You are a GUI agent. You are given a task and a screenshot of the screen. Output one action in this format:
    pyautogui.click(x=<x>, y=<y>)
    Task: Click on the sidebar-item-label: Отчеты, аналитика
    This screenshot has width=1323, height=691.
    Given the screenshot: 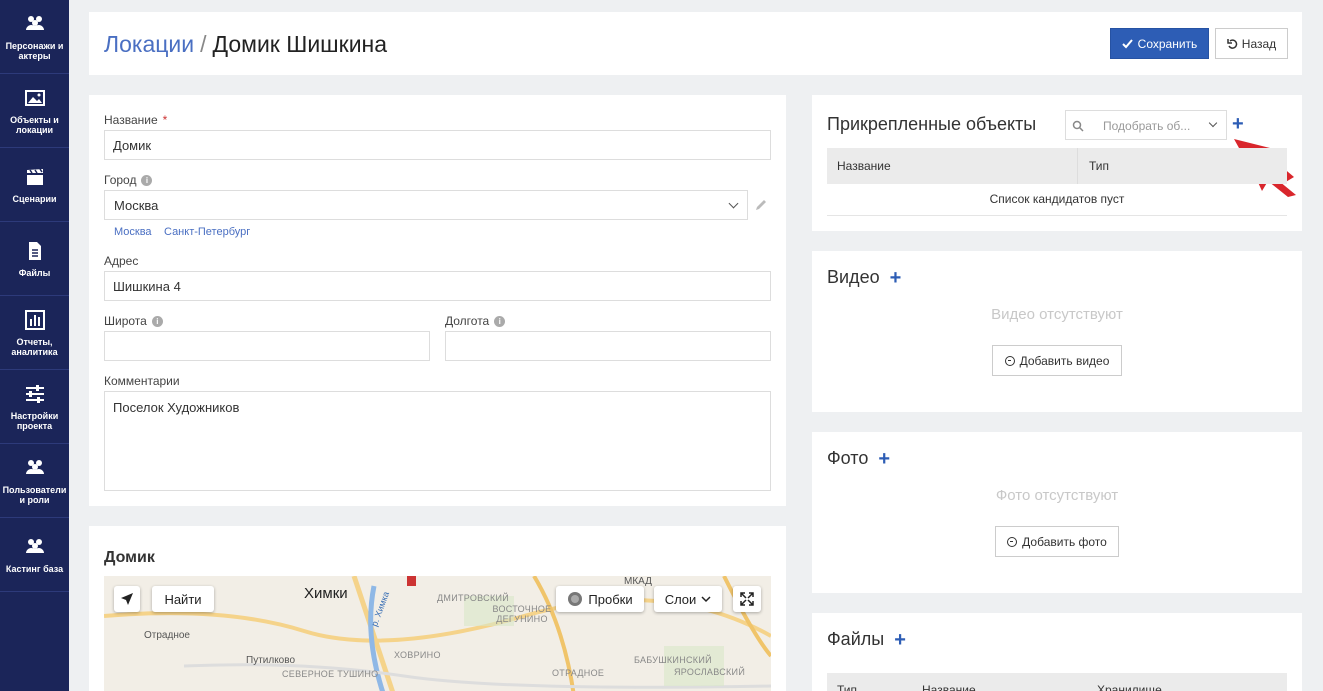 What is the action you would take?
    pyautogui.click(x=34, y=346)
    